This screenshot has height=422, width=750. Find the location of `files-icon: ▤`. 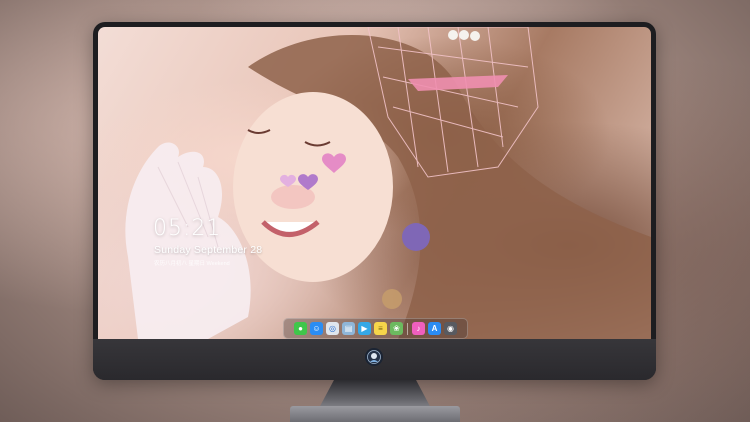

files-icon: ▤ is located at coordinates (348, 328).